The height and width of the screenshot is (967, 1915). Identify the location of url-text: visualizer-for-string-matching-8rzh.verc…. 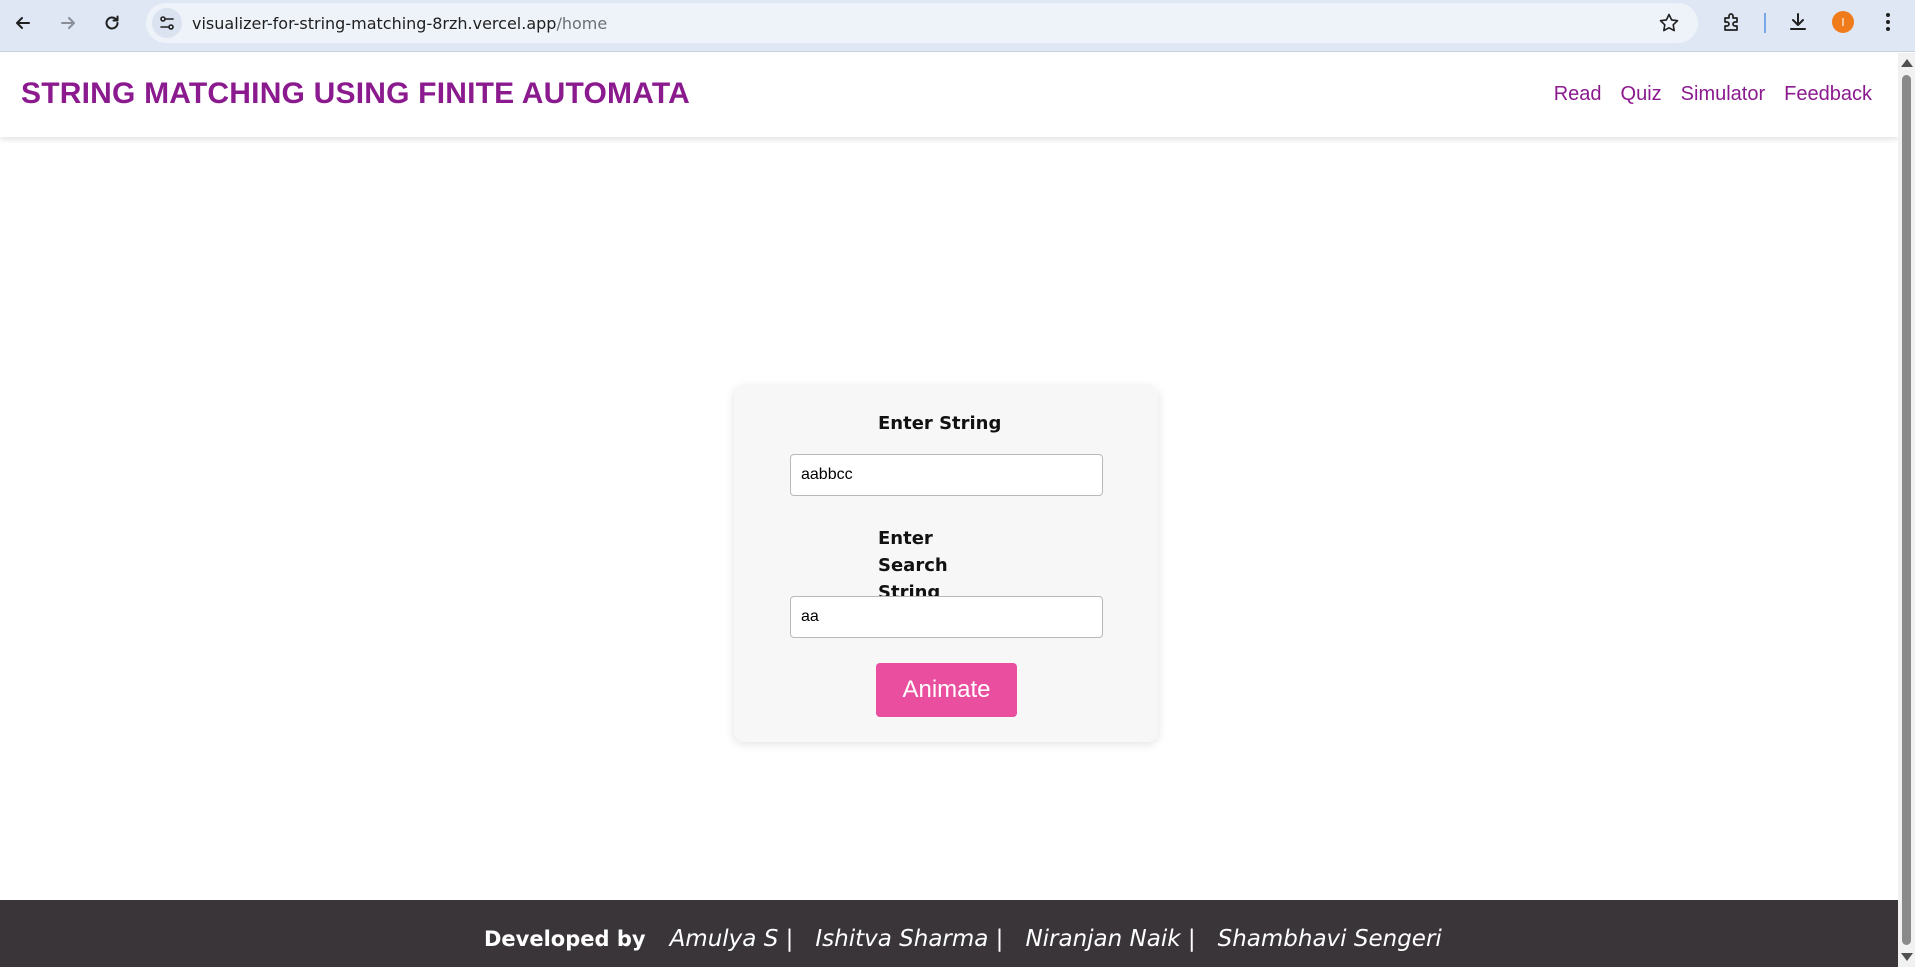
(399, 23).